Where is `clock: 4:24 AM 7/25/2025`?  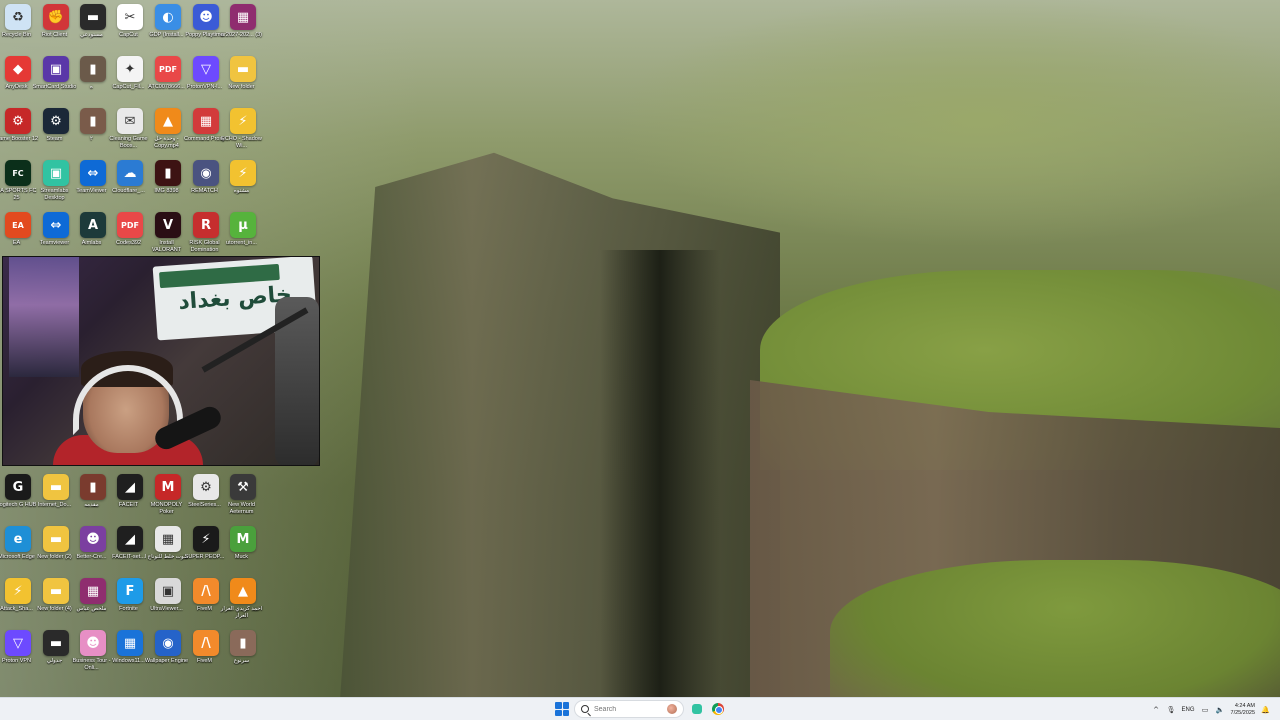 clock: 4:24 AM 7/25/2025 is located at coordinates (1243, 710).